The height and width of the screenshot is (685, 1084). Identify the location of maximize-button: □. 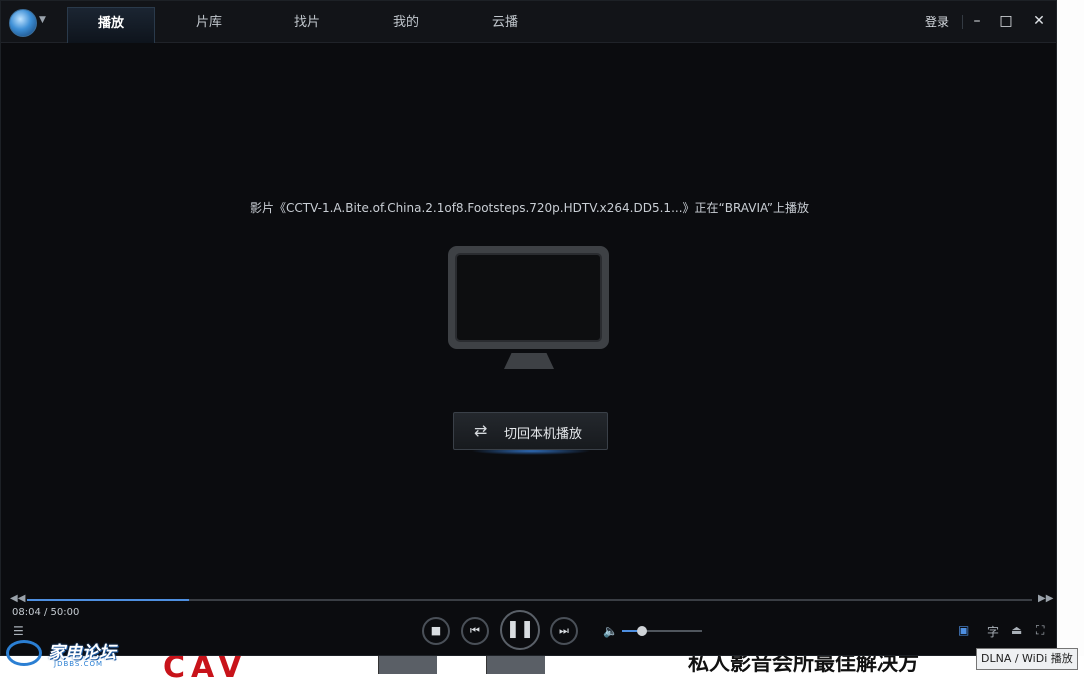
(1006, 21).